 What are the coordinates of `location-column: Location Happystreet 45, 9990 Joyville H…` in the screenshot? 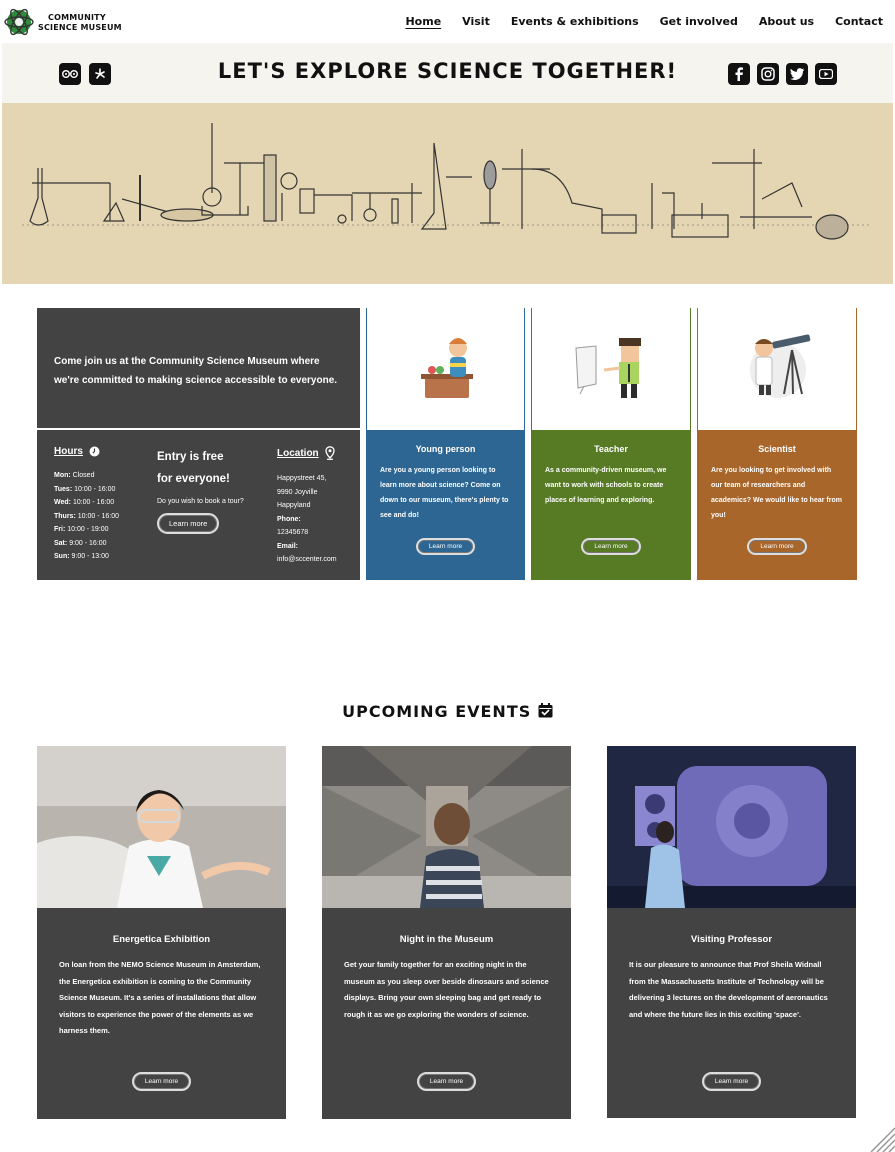 It's located at (317, 506).